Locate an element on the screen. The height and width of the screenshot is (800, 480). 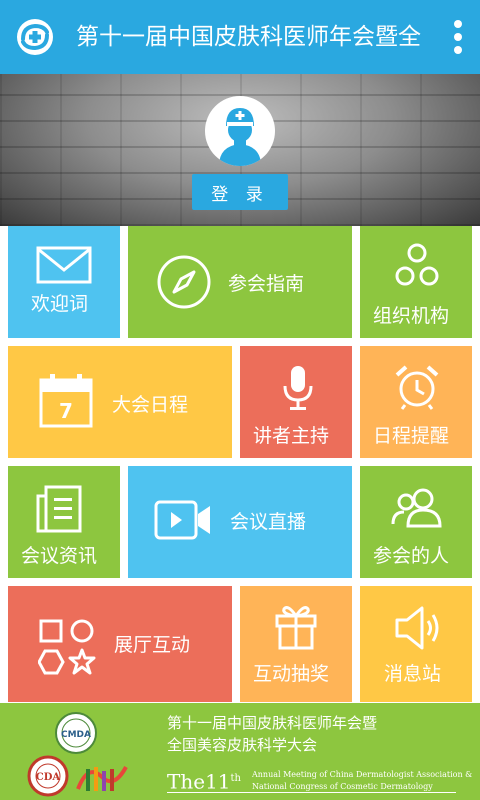
calendar-icon: 7 is located at coordinates (66, 401).